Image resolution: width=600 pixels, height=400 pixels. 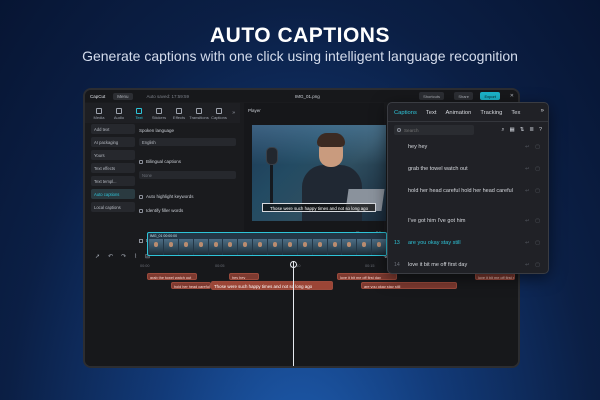 I want to click on list-icon: ≣, so click(x=531, y=130).